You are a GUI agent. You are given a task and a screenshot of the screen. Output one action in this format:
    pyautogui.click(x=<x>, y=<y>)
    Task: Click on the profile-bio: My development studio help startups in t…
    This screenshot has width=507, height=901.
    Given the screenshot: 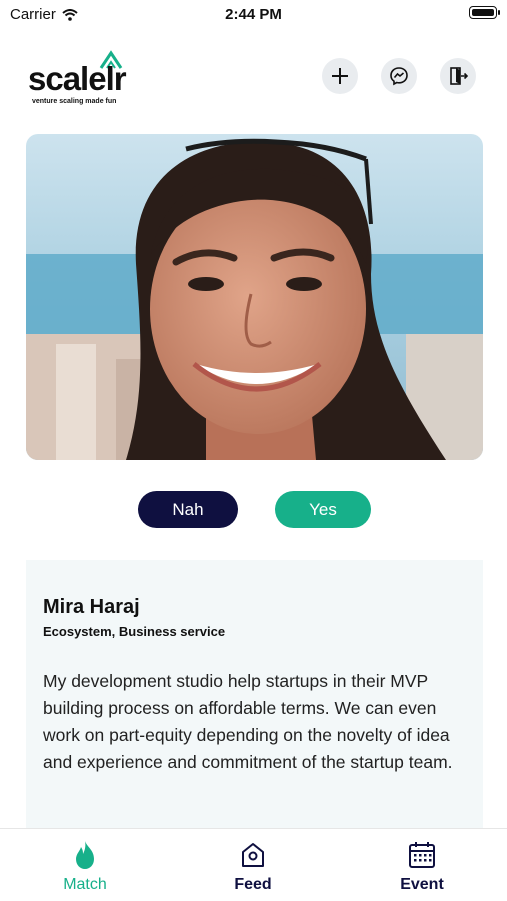 What is the action you would take?
    pyautogui.click(x=248, y=721)
    